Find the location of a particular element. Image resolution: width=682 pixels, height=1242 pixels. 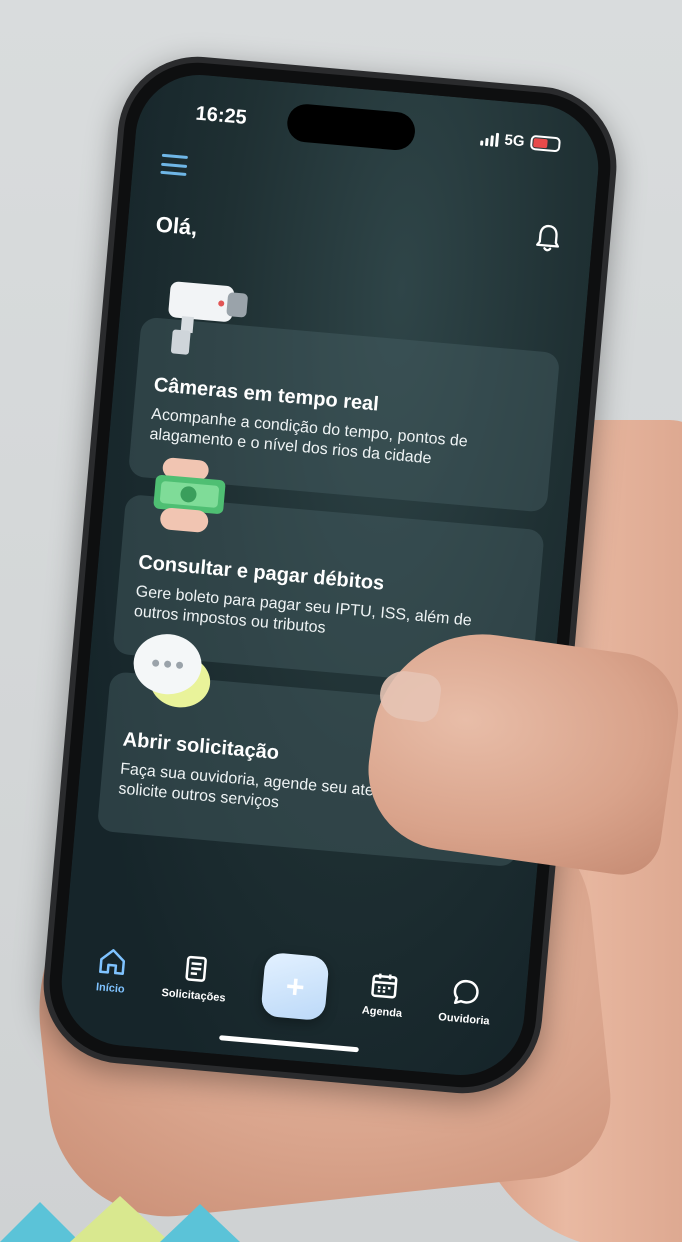

new-request-button: + is located at coordinates (295, 986).